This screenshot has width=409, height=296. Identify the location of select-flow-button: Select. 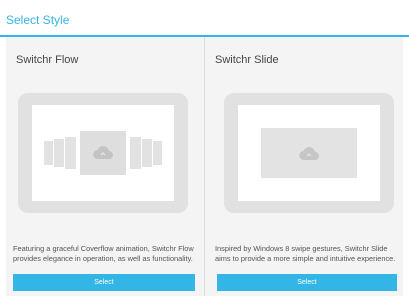
(104, 282).